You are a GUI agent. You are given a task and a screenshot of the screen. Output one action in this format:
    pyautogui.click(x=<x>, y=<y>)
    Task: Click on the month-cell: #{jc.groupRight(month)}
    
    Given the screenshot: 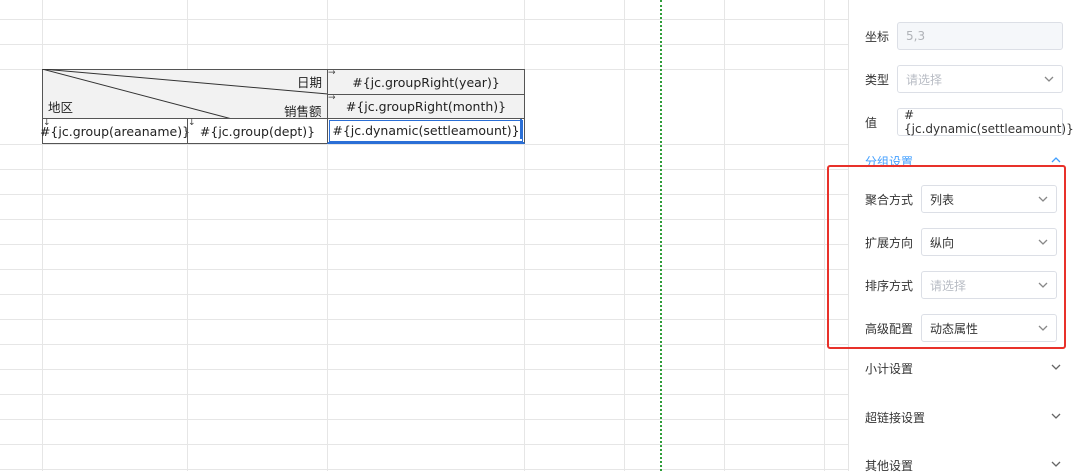 What is the action you would take?
    pyautogui.click(x=426, y=106)
    